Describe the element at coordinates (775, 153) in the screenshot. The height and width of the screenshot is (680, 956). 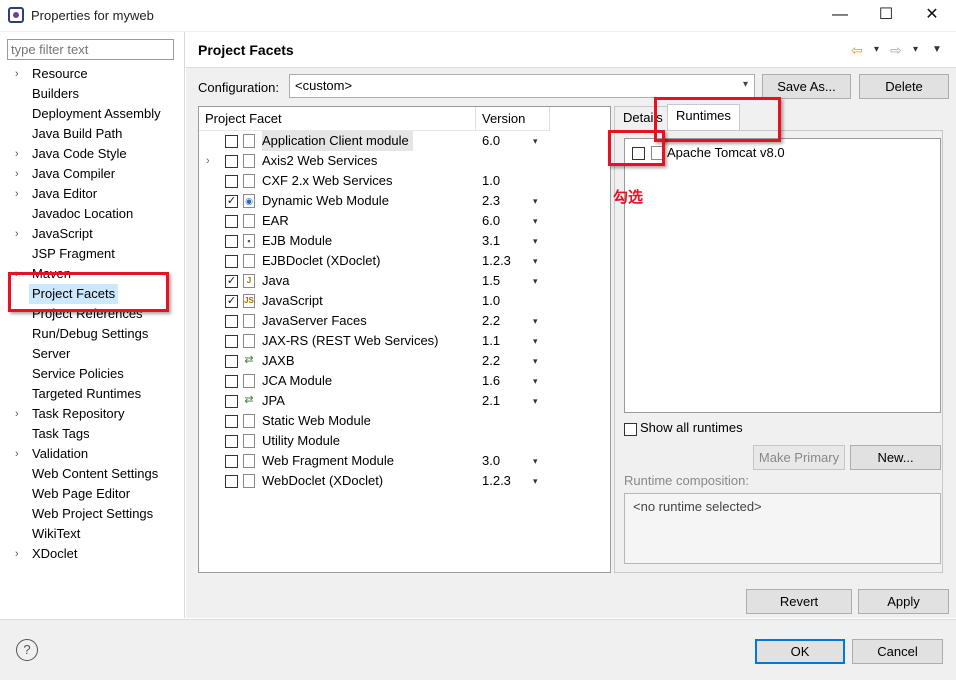
I see `runtime-item: Apache Tomcat v8.0` at that location.